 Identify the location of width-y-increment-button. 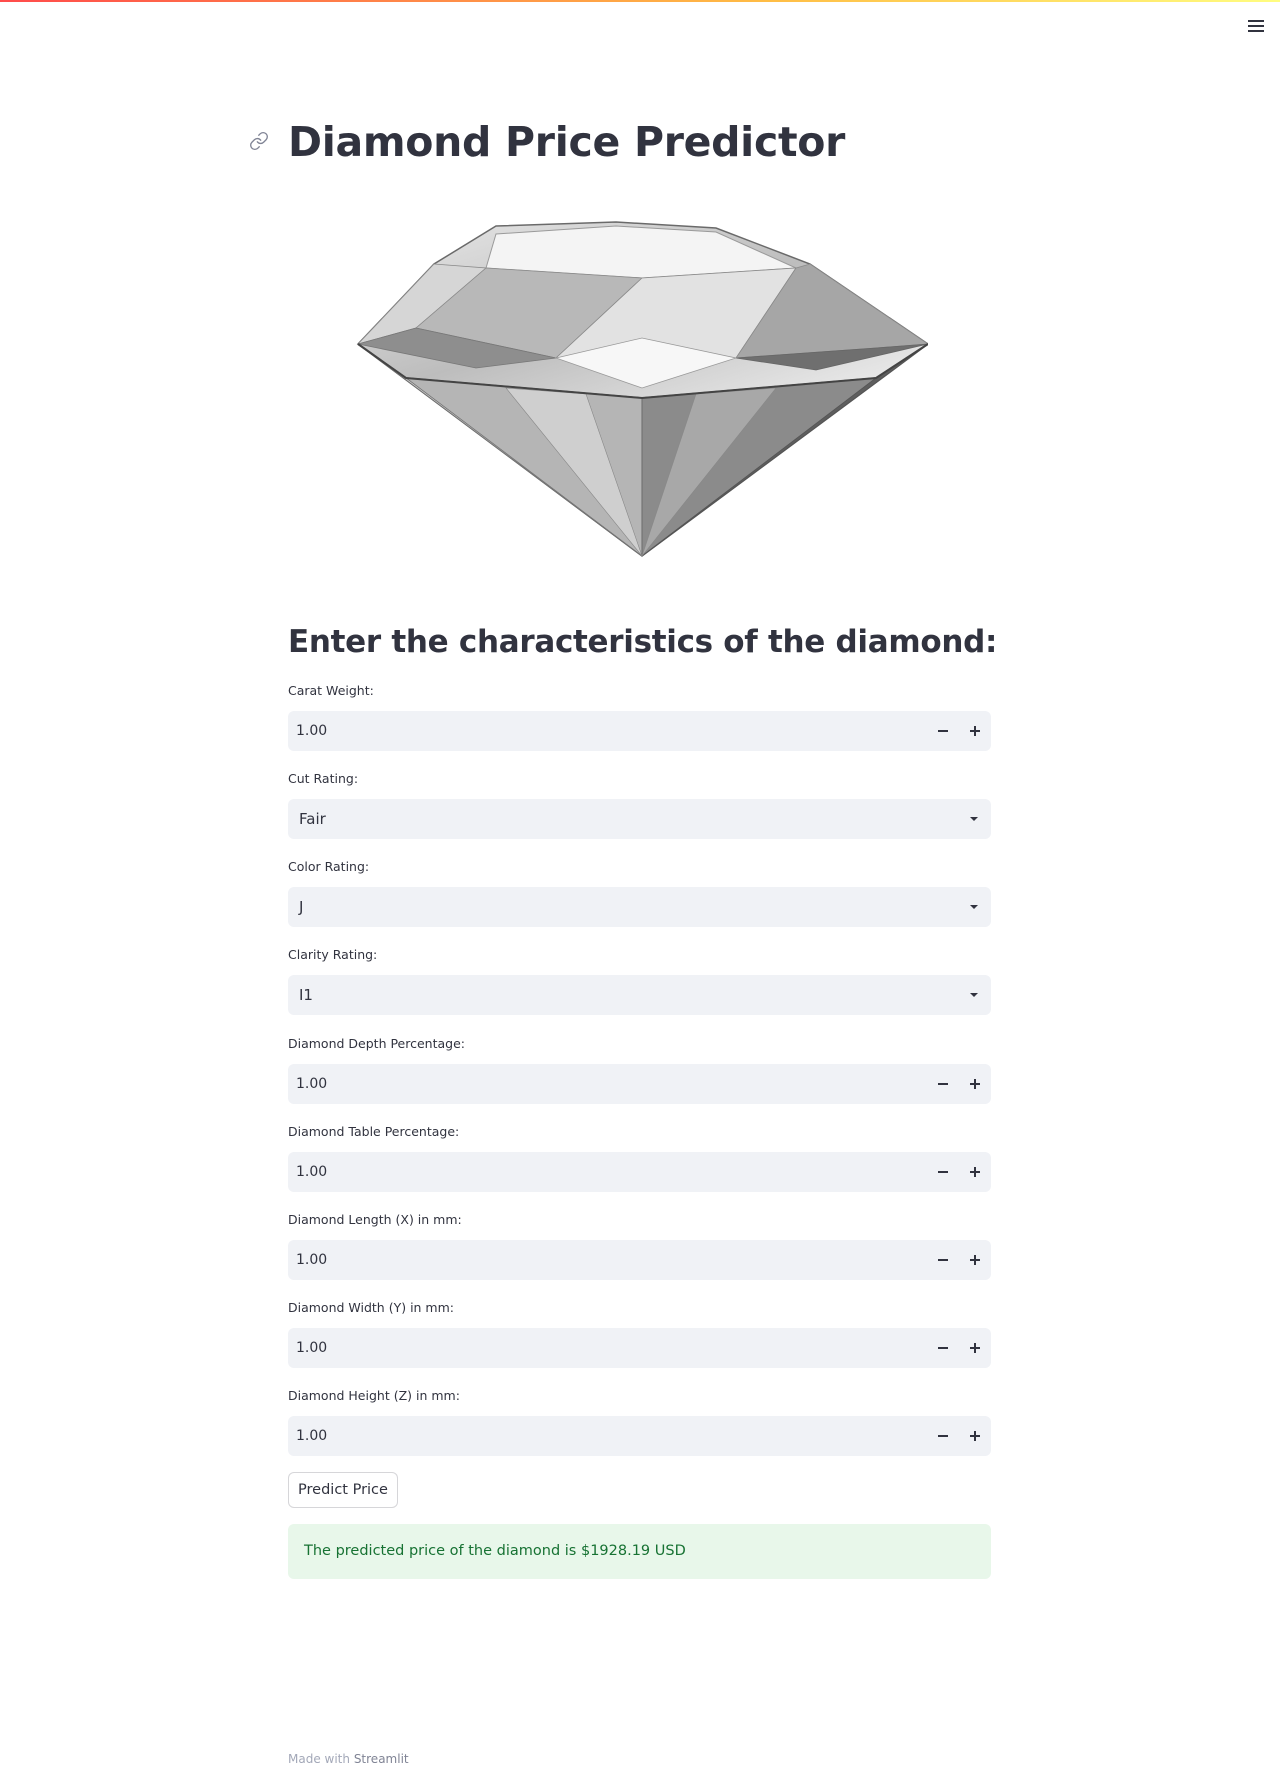
(975, 1348).